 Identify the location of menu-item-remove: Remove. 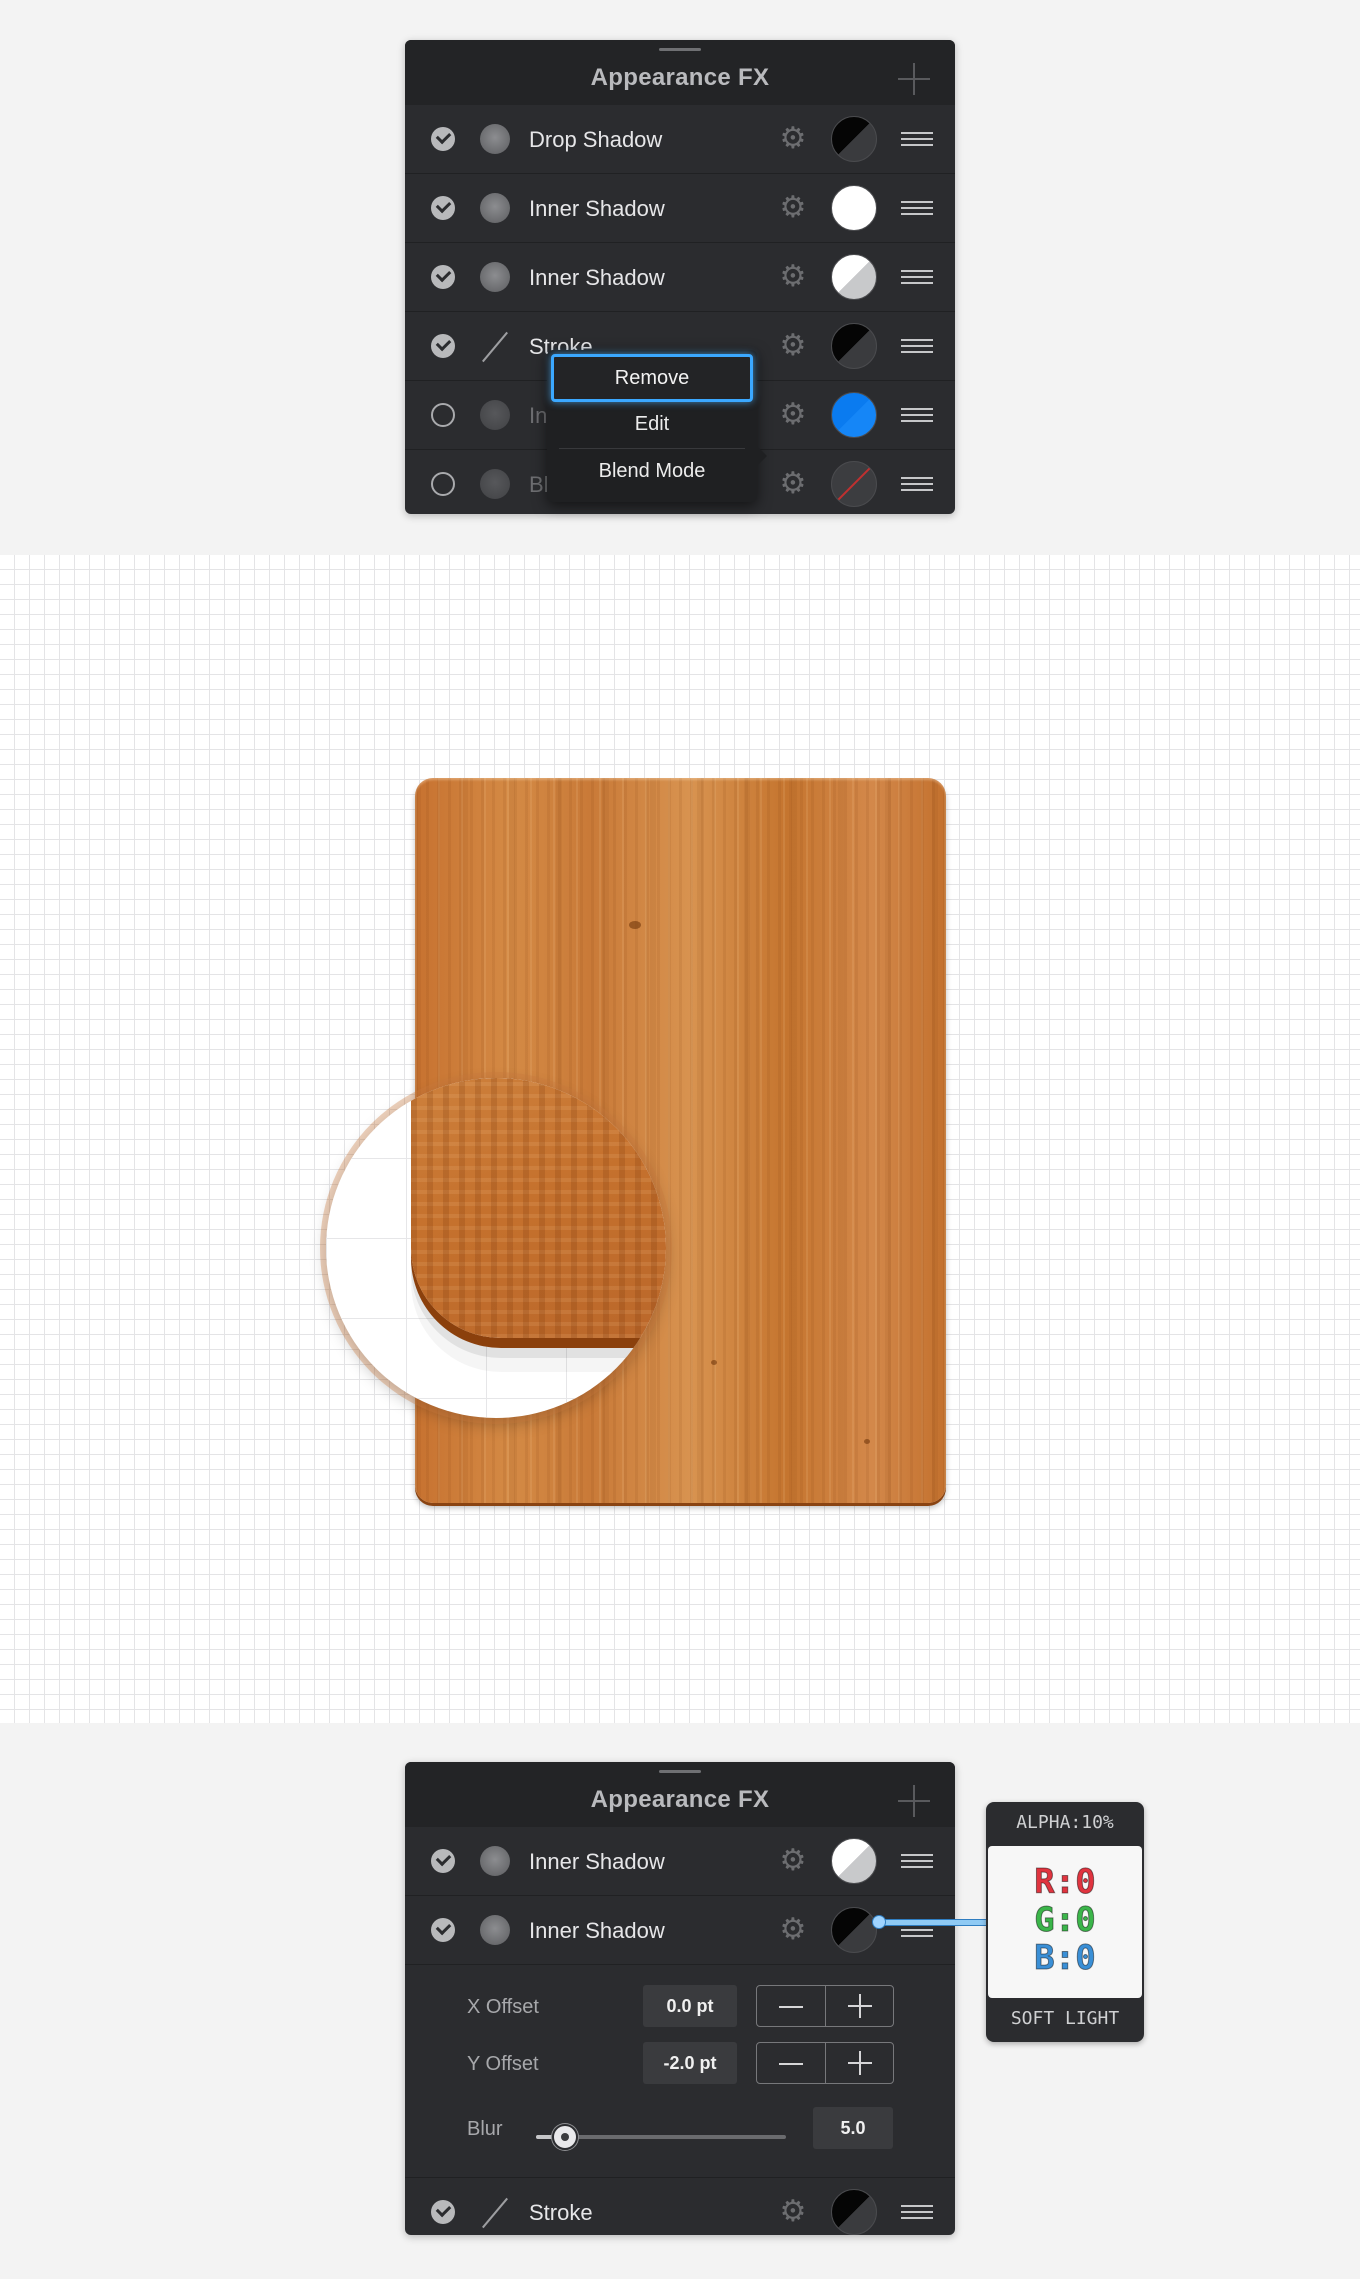
(652, 378).